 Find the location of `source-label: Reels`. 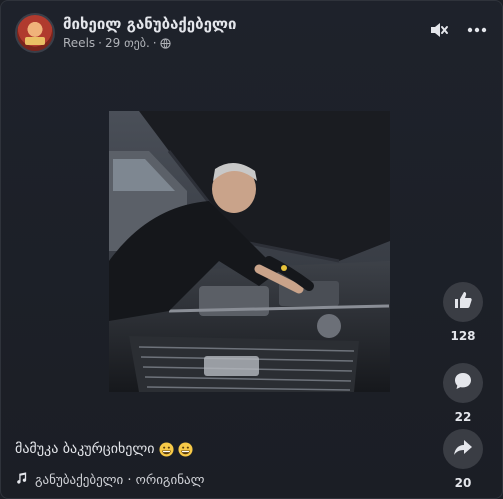

source-label: Reels is located at coordinates (79, 43).